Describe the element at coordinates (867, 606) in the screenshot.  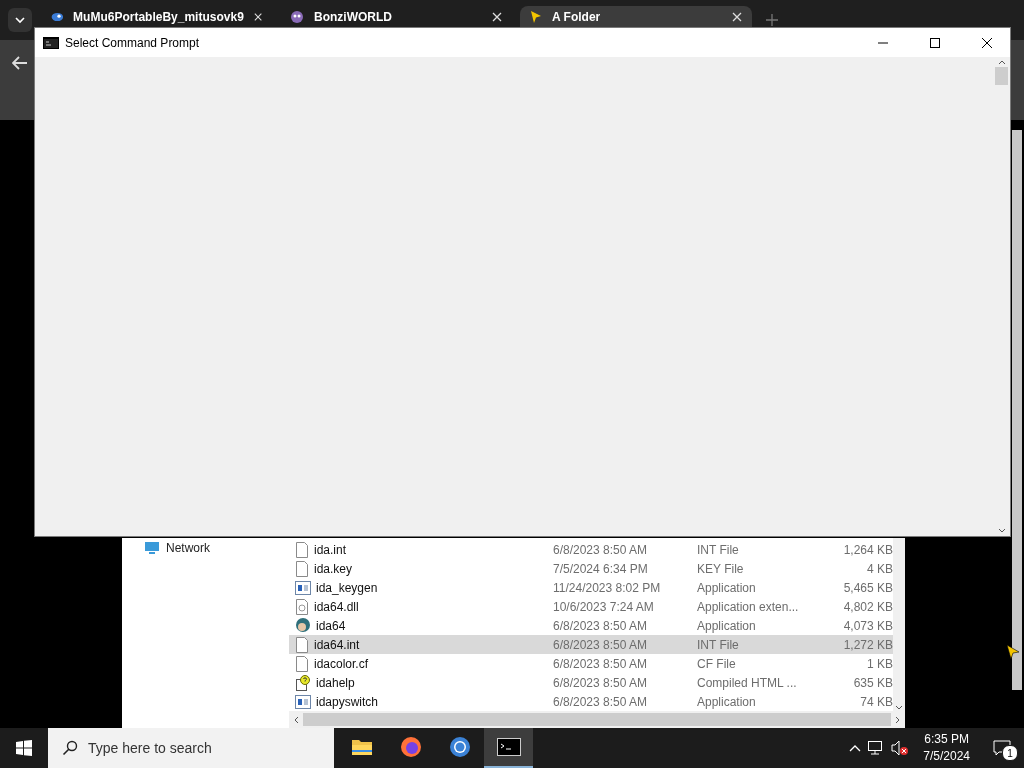
I see `size-cell-text: 4,802 KB` at that location.